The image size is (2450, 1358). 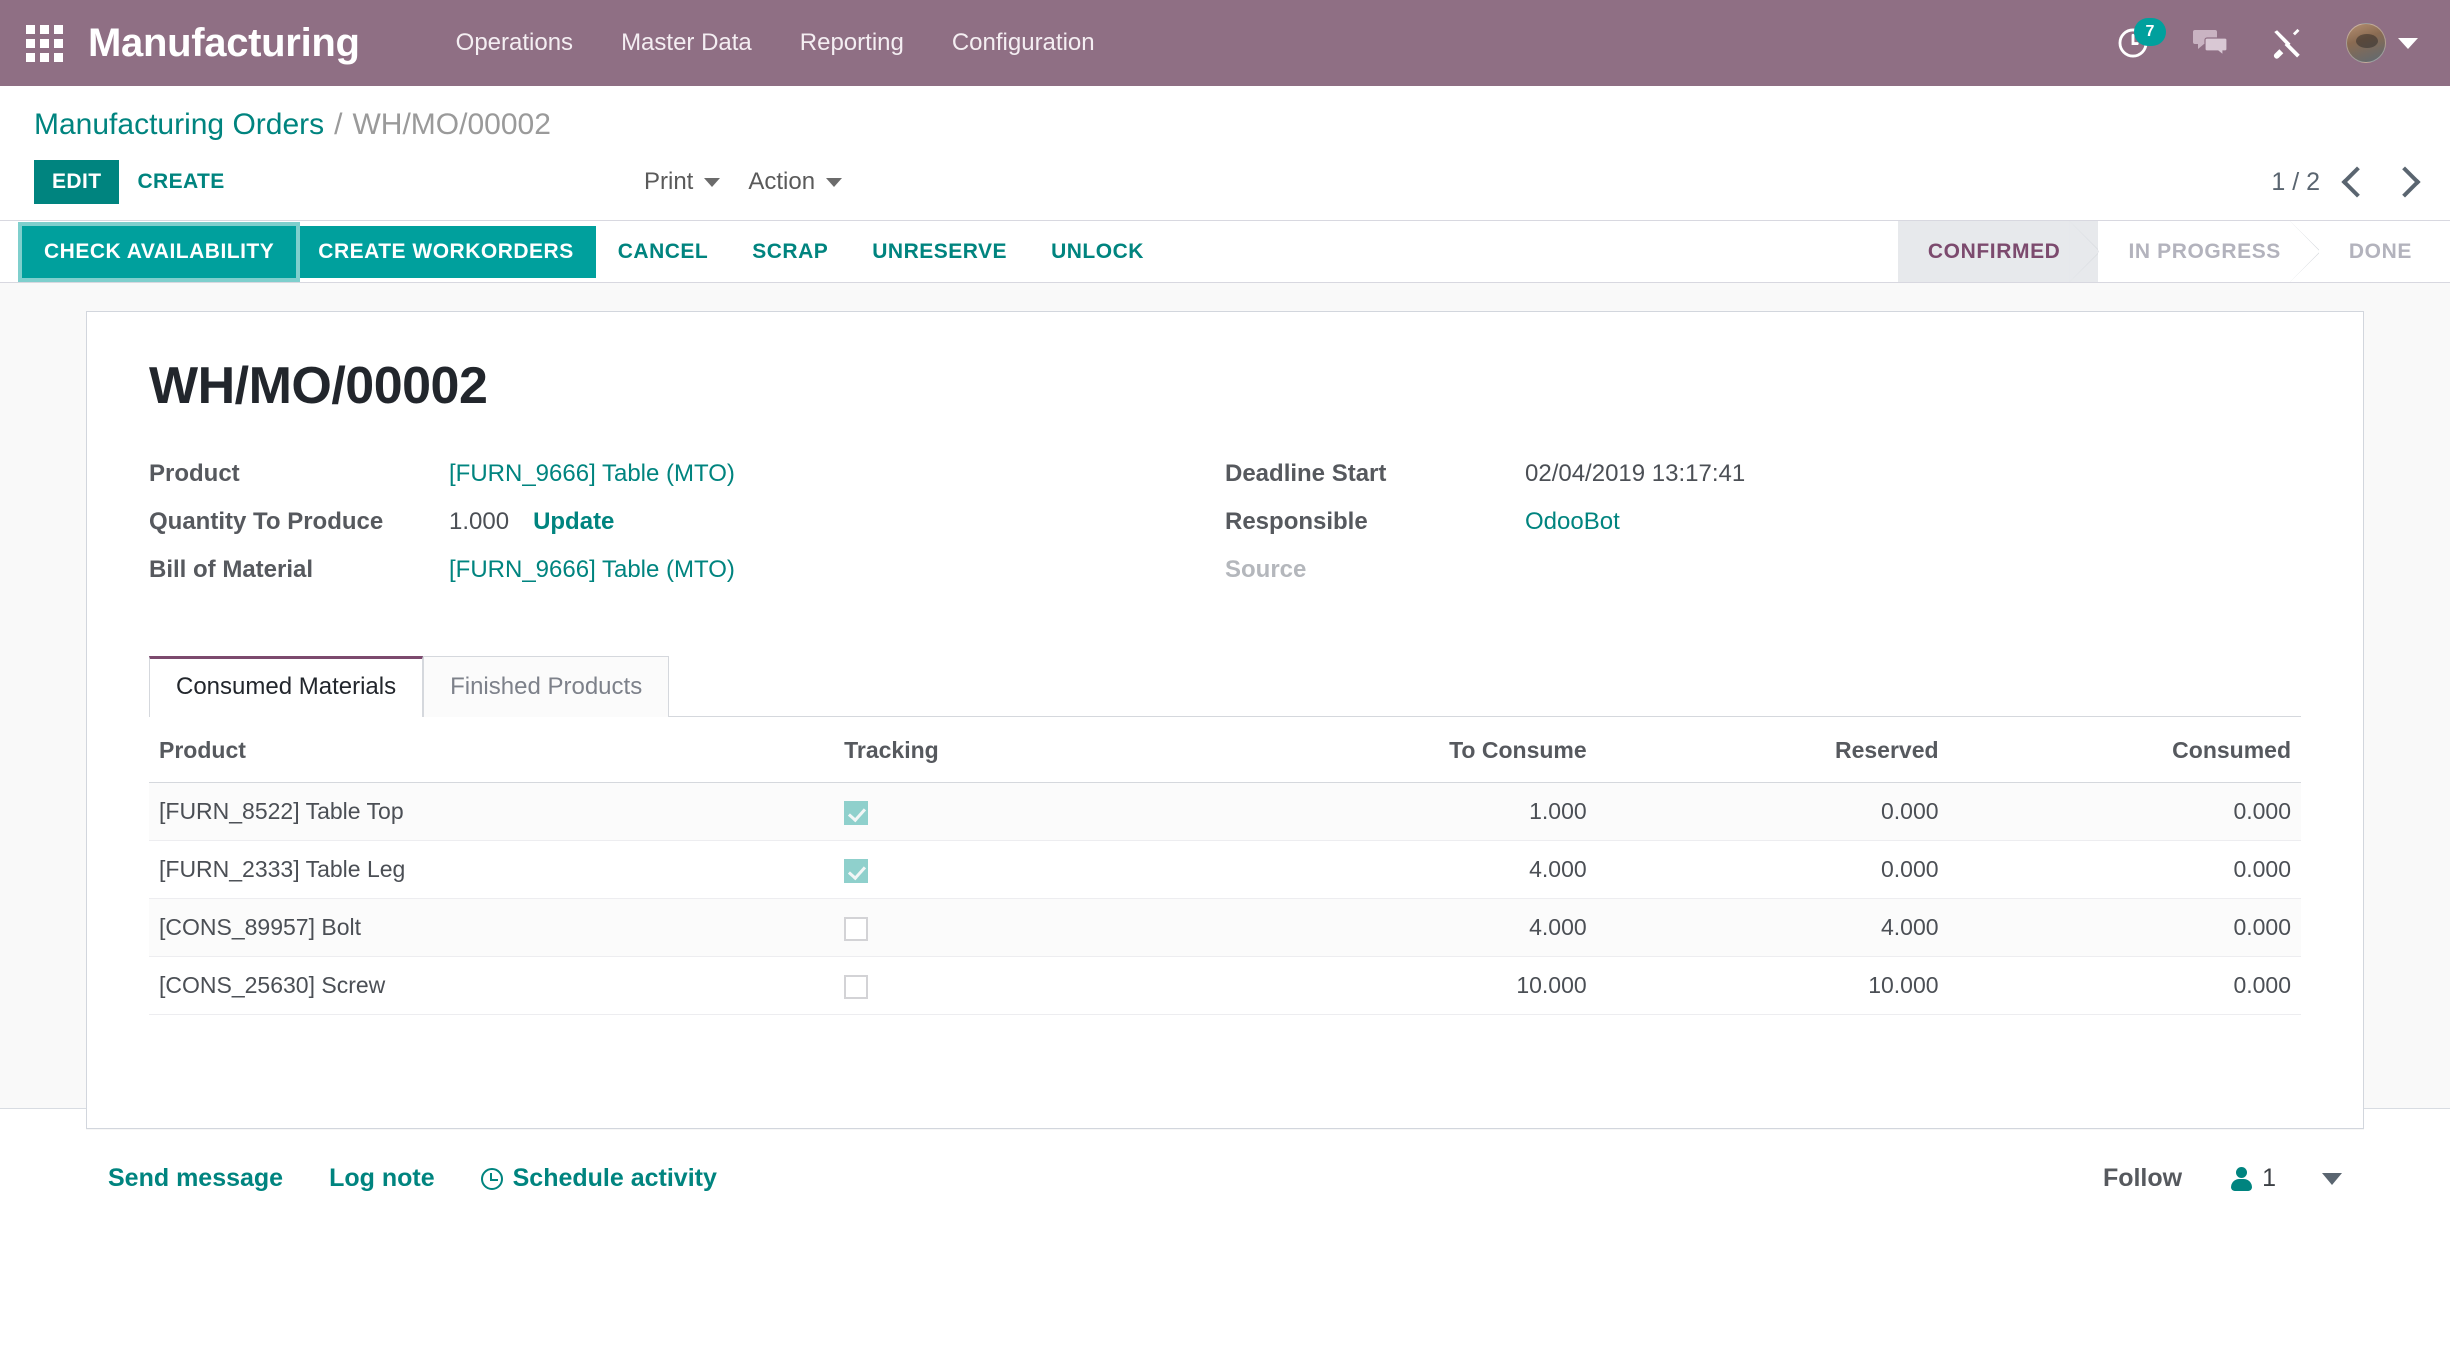 I want to click on menu-item-master-data: Master Data, so click(x=686, y=43).